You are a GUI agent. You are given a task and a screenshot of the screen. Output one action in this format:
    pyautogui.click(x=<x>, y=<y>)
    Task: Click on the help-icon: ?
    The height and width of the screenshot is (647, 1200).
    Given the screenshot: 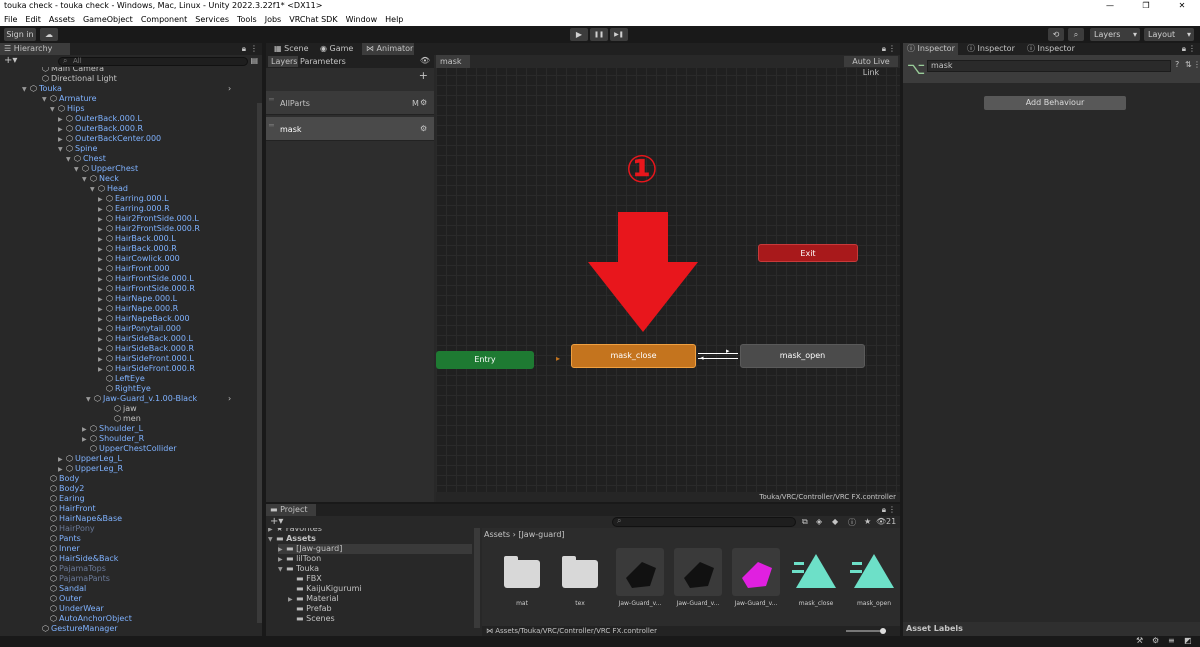 What is the action you would take?
    pyautogui.click(x=1177, y=64)
    